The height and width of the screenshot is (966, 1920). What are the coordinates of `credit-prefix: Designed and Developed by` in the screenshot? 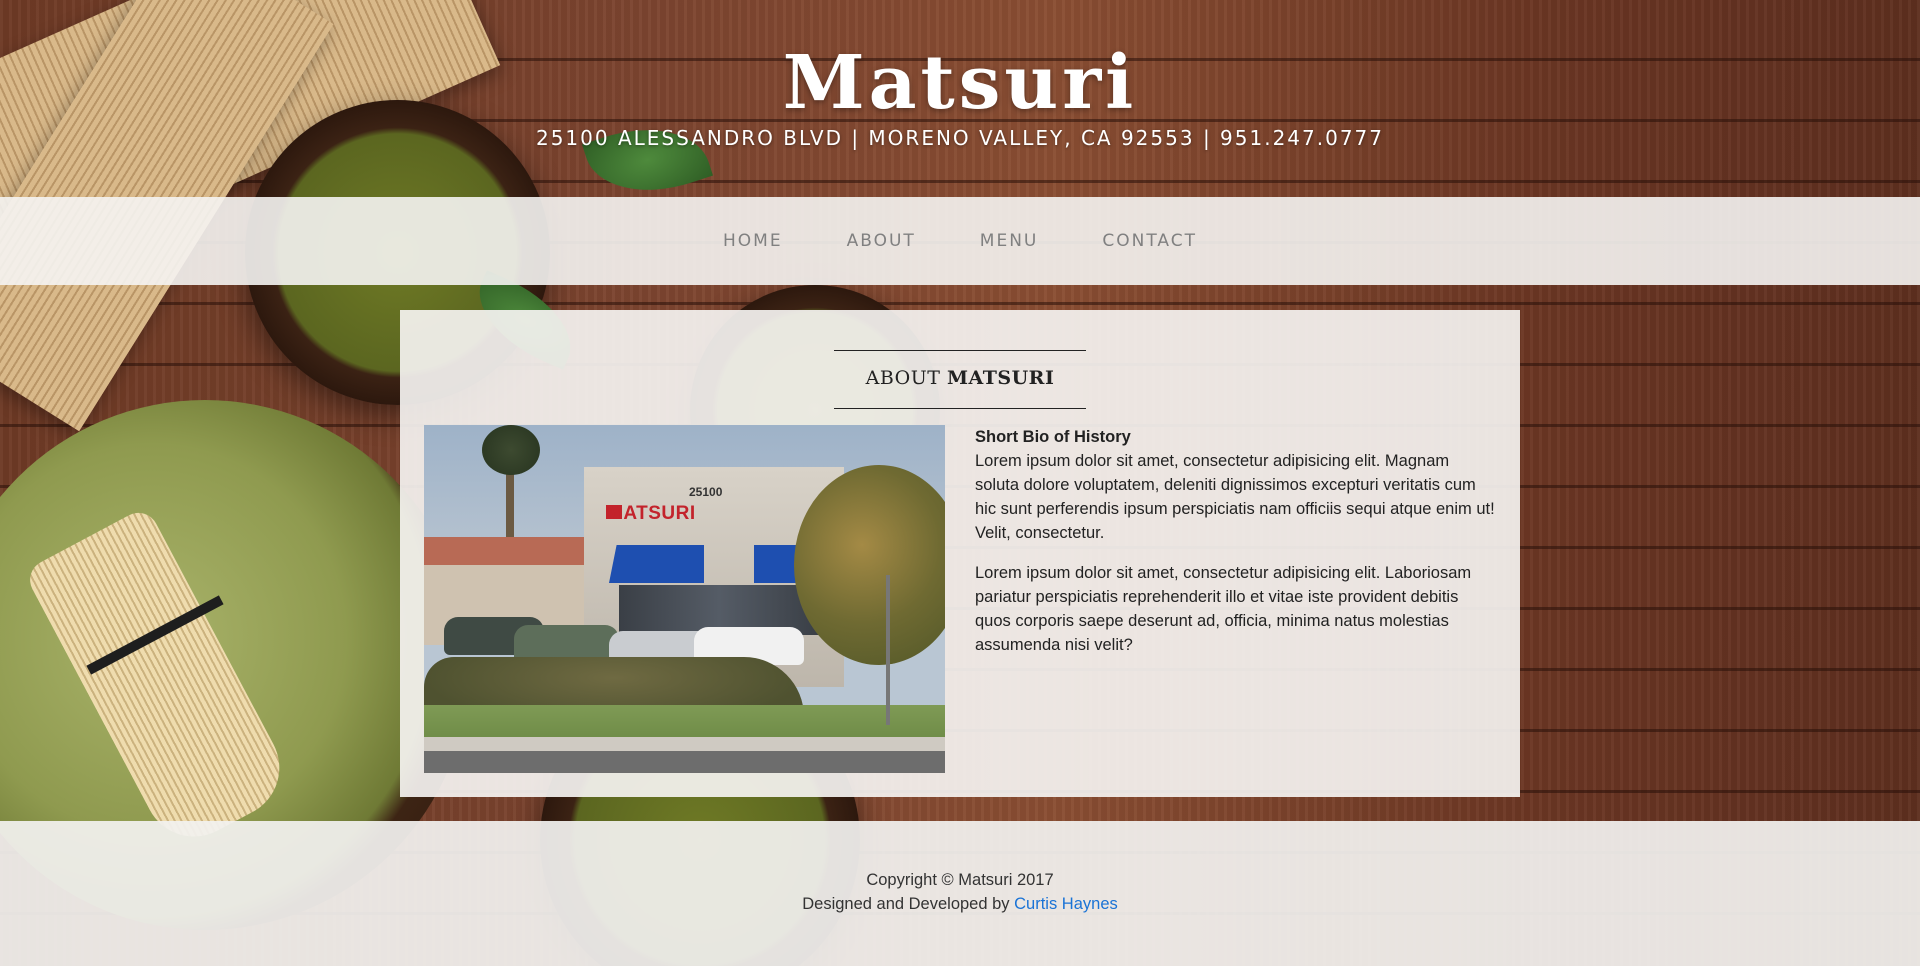 It's located at (908, 904).